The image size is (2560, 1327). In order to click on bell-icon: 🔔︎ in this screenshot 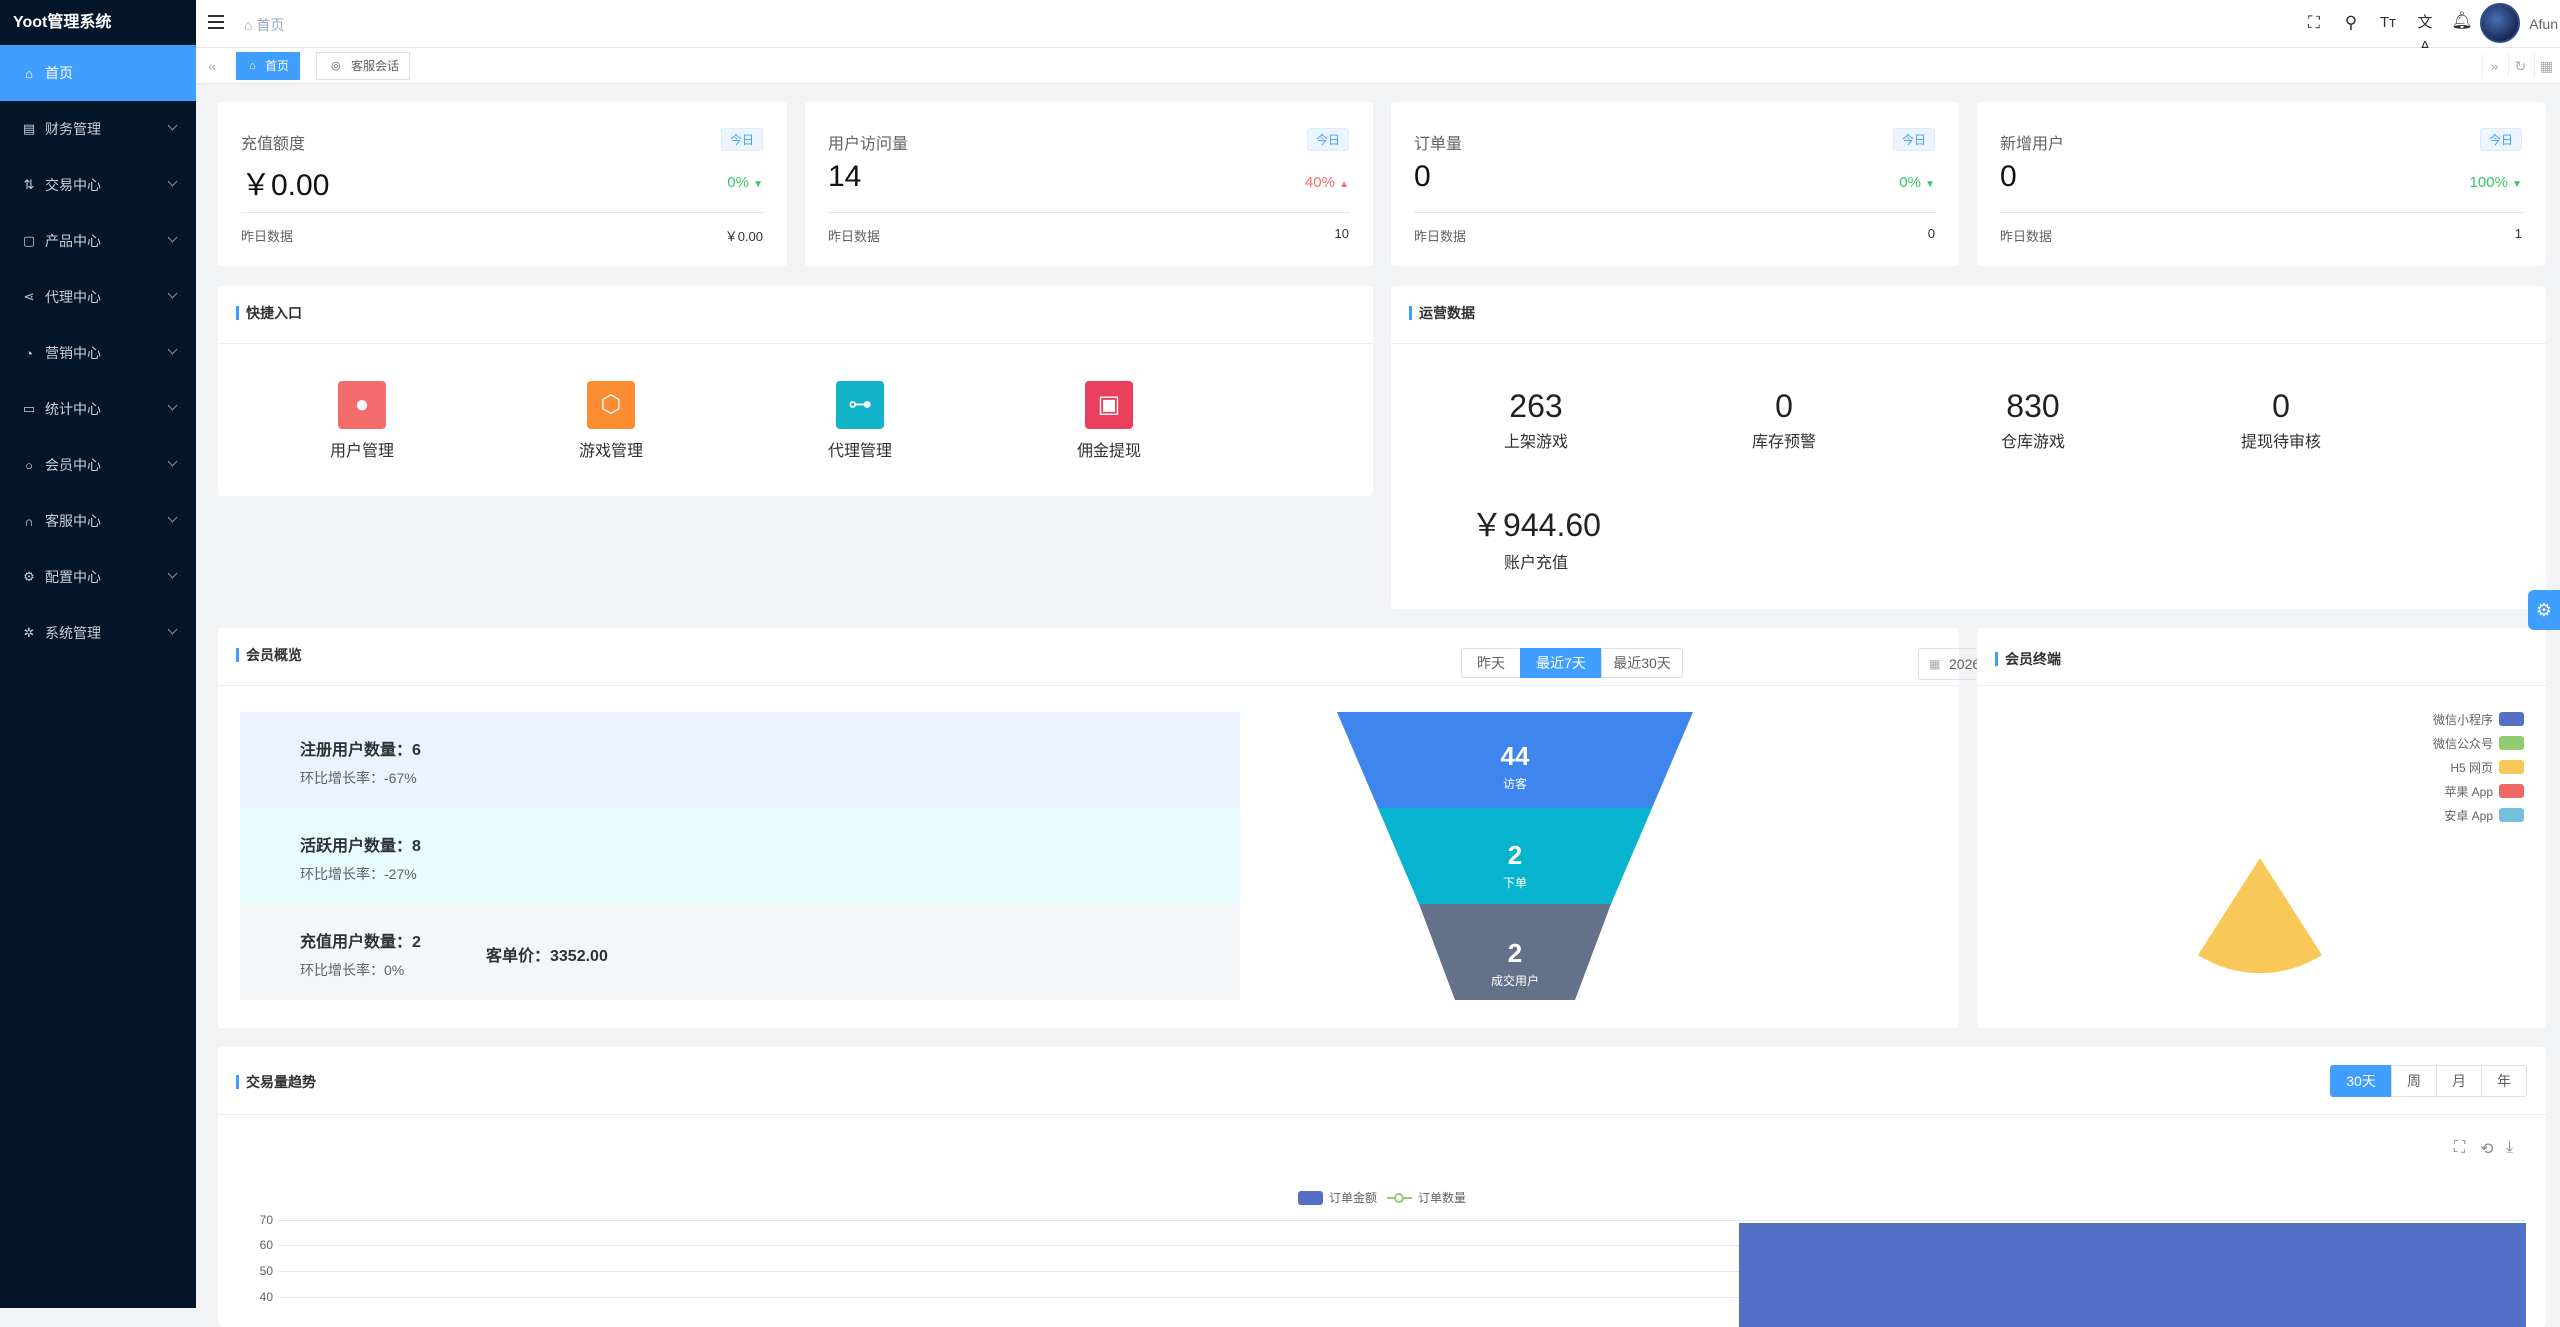, I will do `click(2462, 21)`.